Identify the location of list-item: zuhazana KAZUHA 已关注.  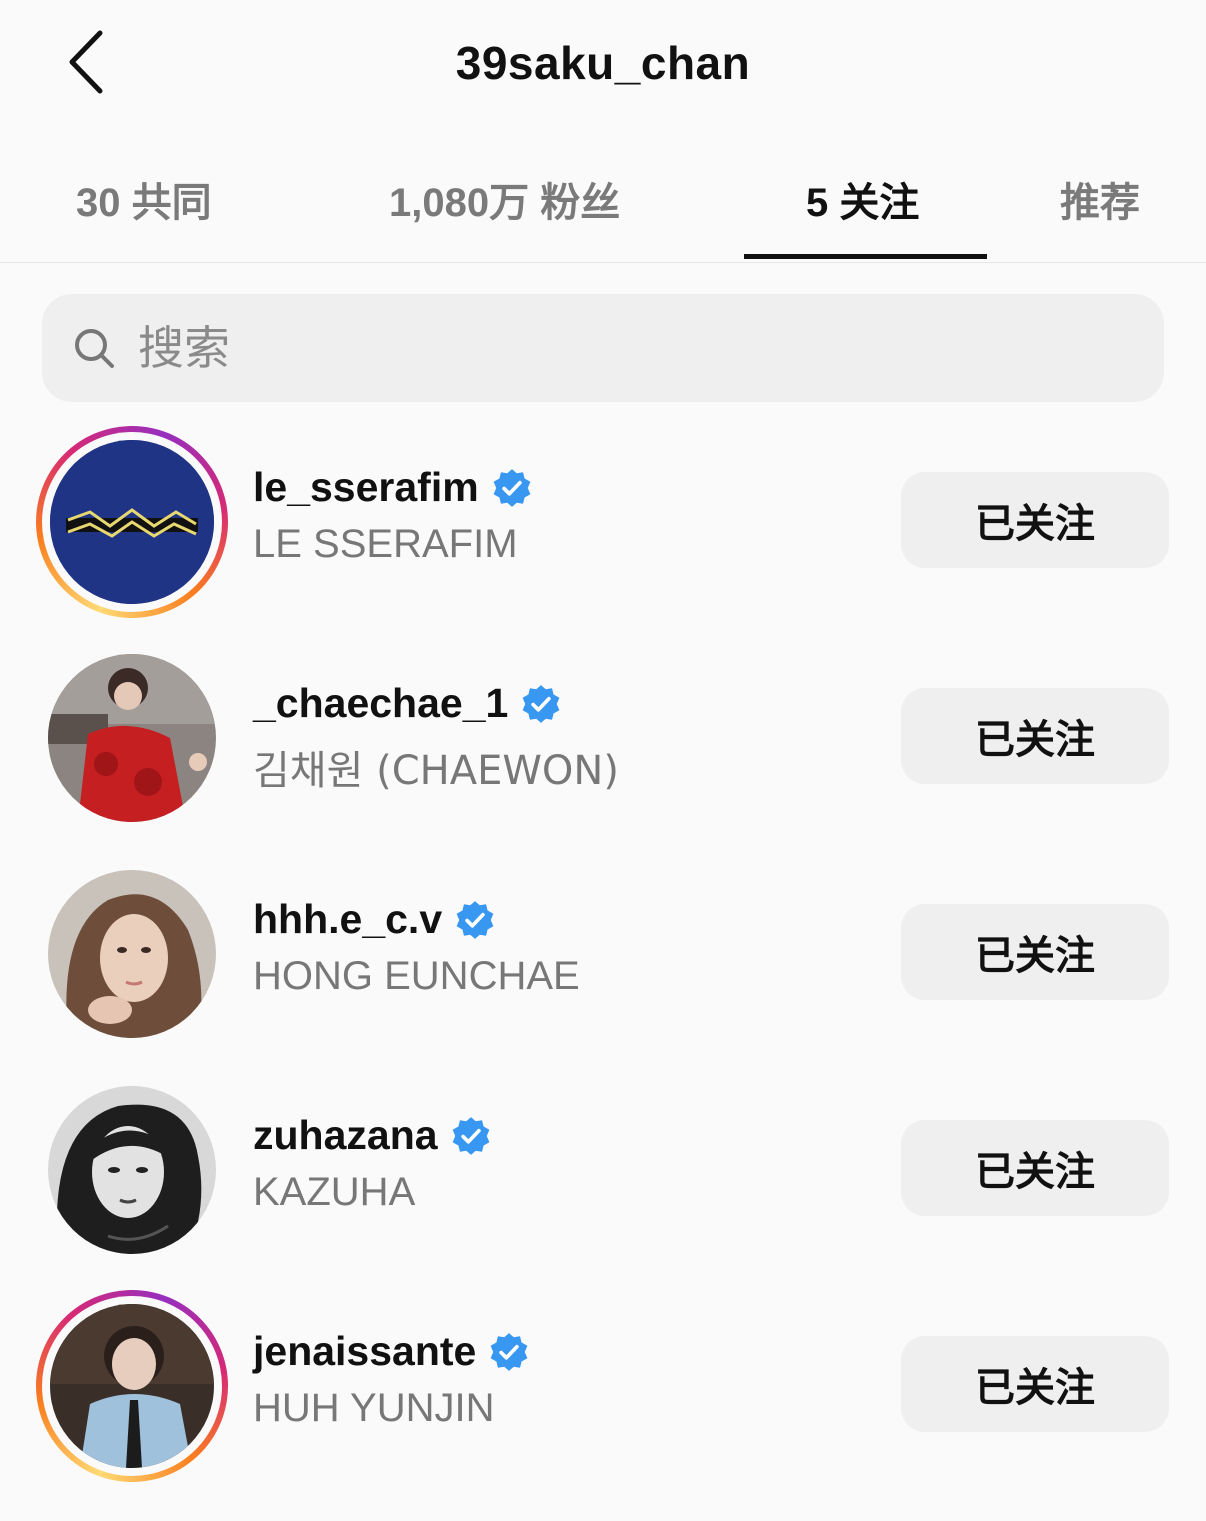
(603, 1170).